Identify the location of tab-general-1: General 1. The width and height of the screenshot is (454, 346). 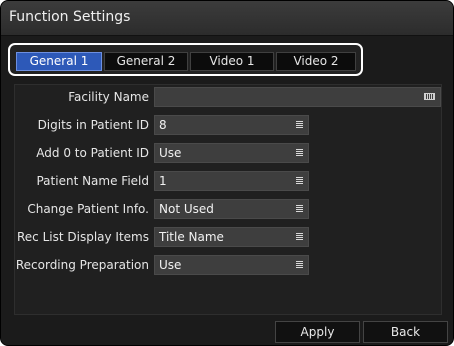
(59, 61).